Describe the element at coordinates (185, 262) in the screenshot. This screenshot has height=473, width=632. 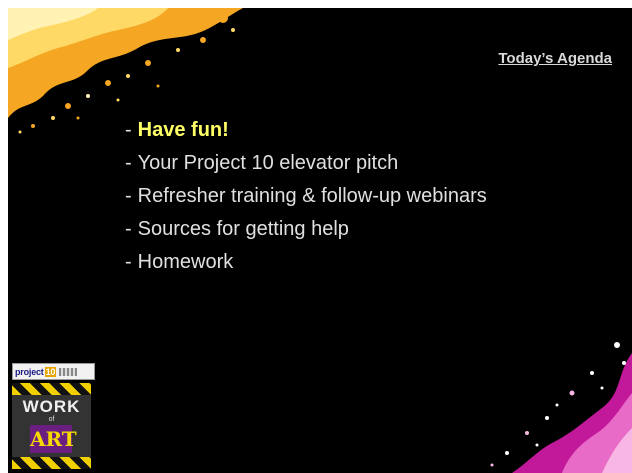
I see `agenda-item-text: Homework` at that location.